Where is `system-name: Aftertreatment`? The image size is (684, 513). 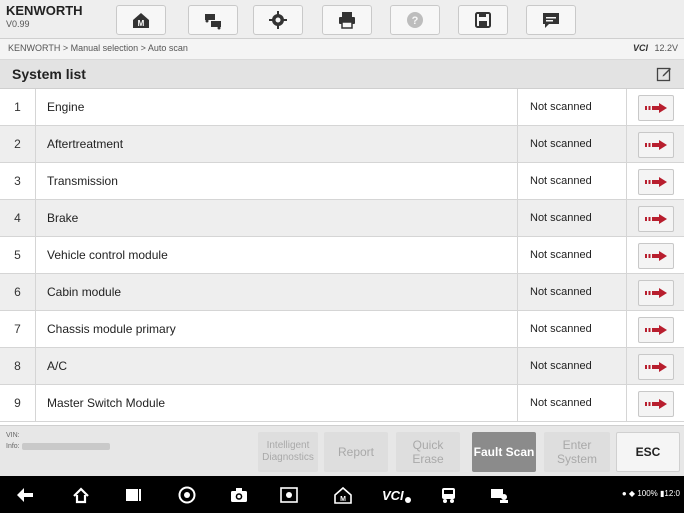 system-name: Aftertreatment is located at coordinates (85, 144).